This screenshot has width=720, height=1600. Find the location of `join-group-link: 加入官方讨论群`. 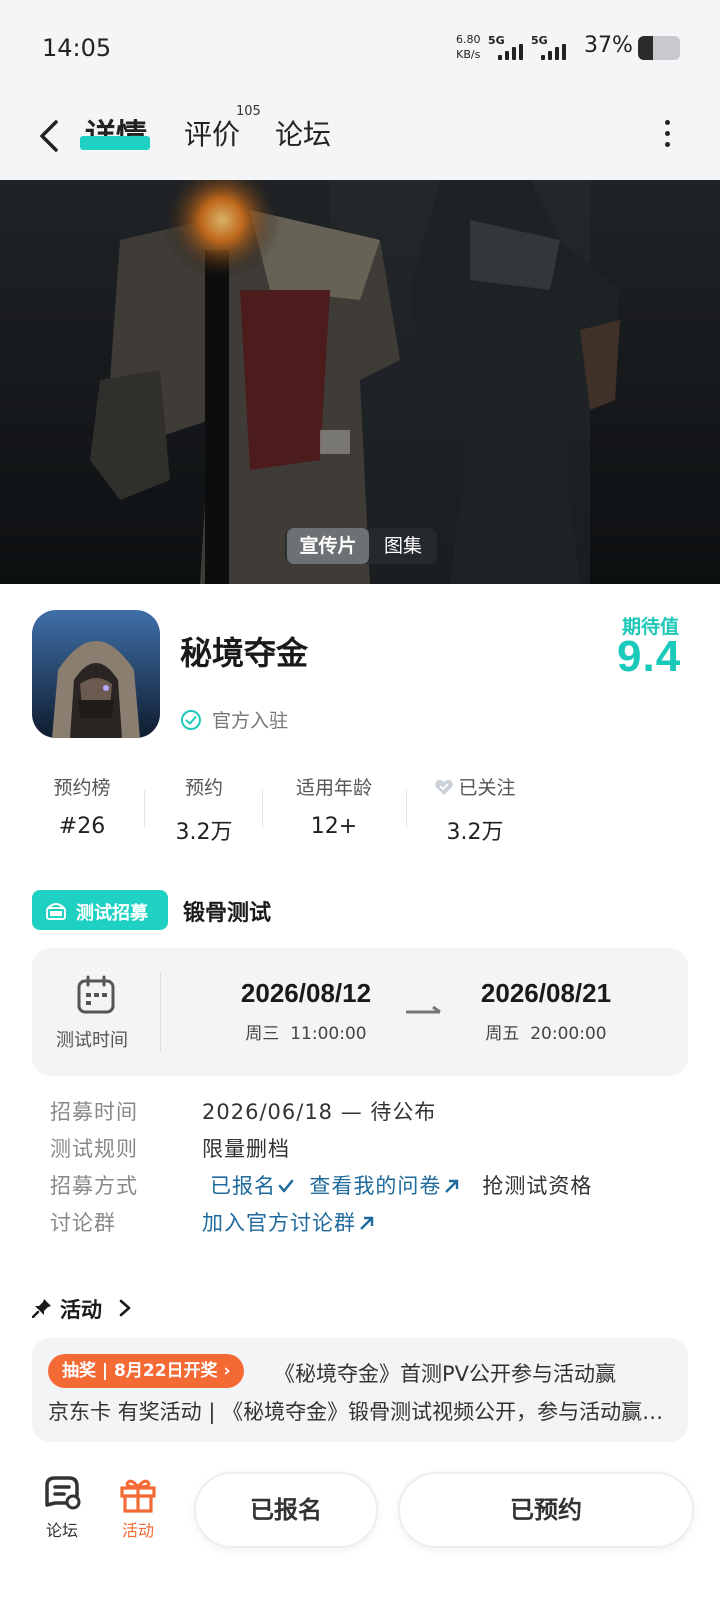

join-group-link: 加入官方讨论群 is located at coordinates (279, 1223).